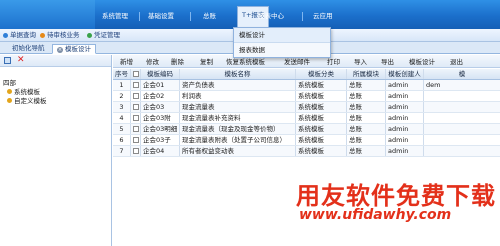  What do you see at coordinates (405, 74) in the screenshot?
I see `header-creator: 模板创建人` at bounding box center [405, 74].